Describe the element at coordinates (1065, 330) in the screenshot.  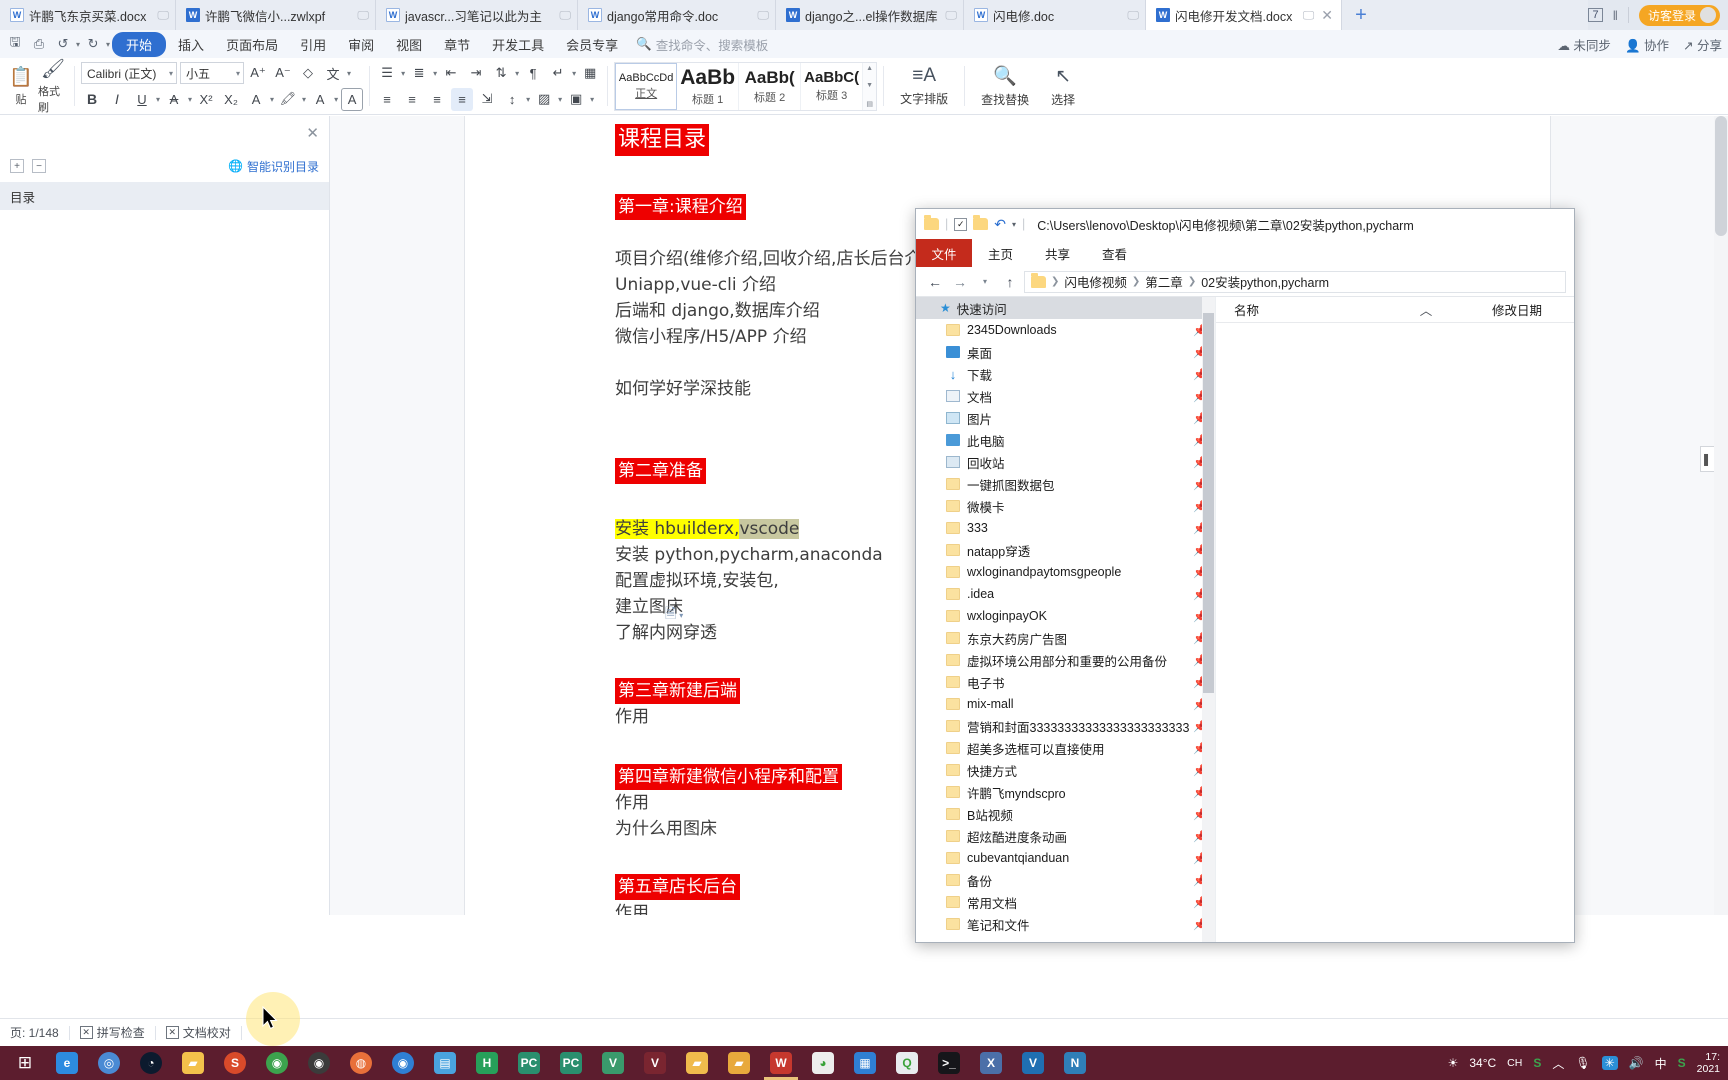
I see `tree-item: 2345Downloads 📌` at that location.